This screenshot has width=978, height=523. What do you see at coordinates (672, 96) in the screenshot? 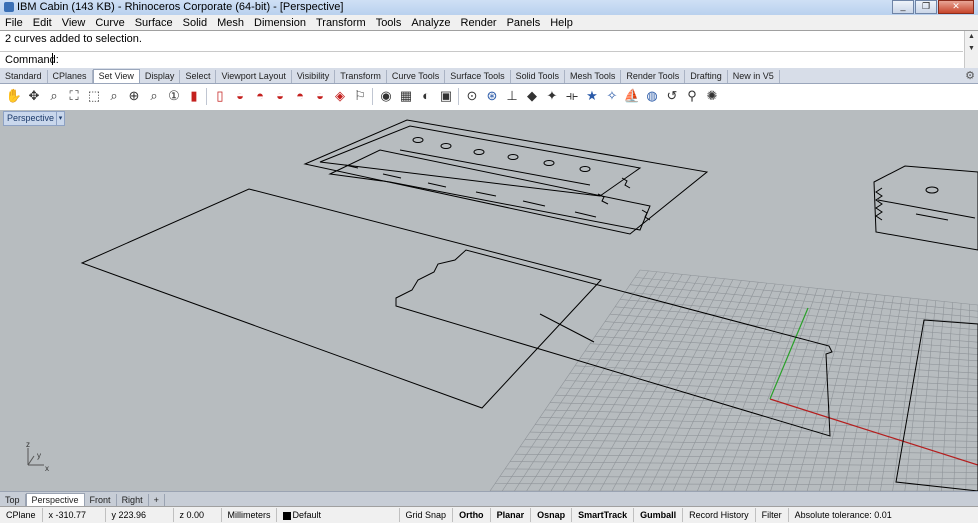
I see `undo-view-icon: ↺` at bounding box center [672, 96].